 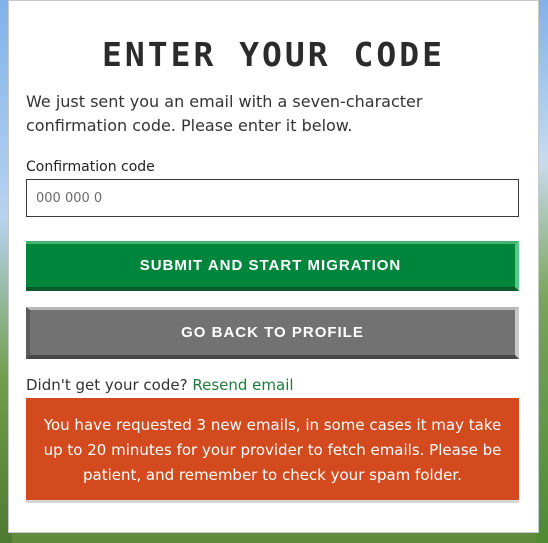 What do you see at coordinates (90, 167) in the screenshot?
I see `confirmation-code-label: Confirmation code` at bounding box center [90, 167].